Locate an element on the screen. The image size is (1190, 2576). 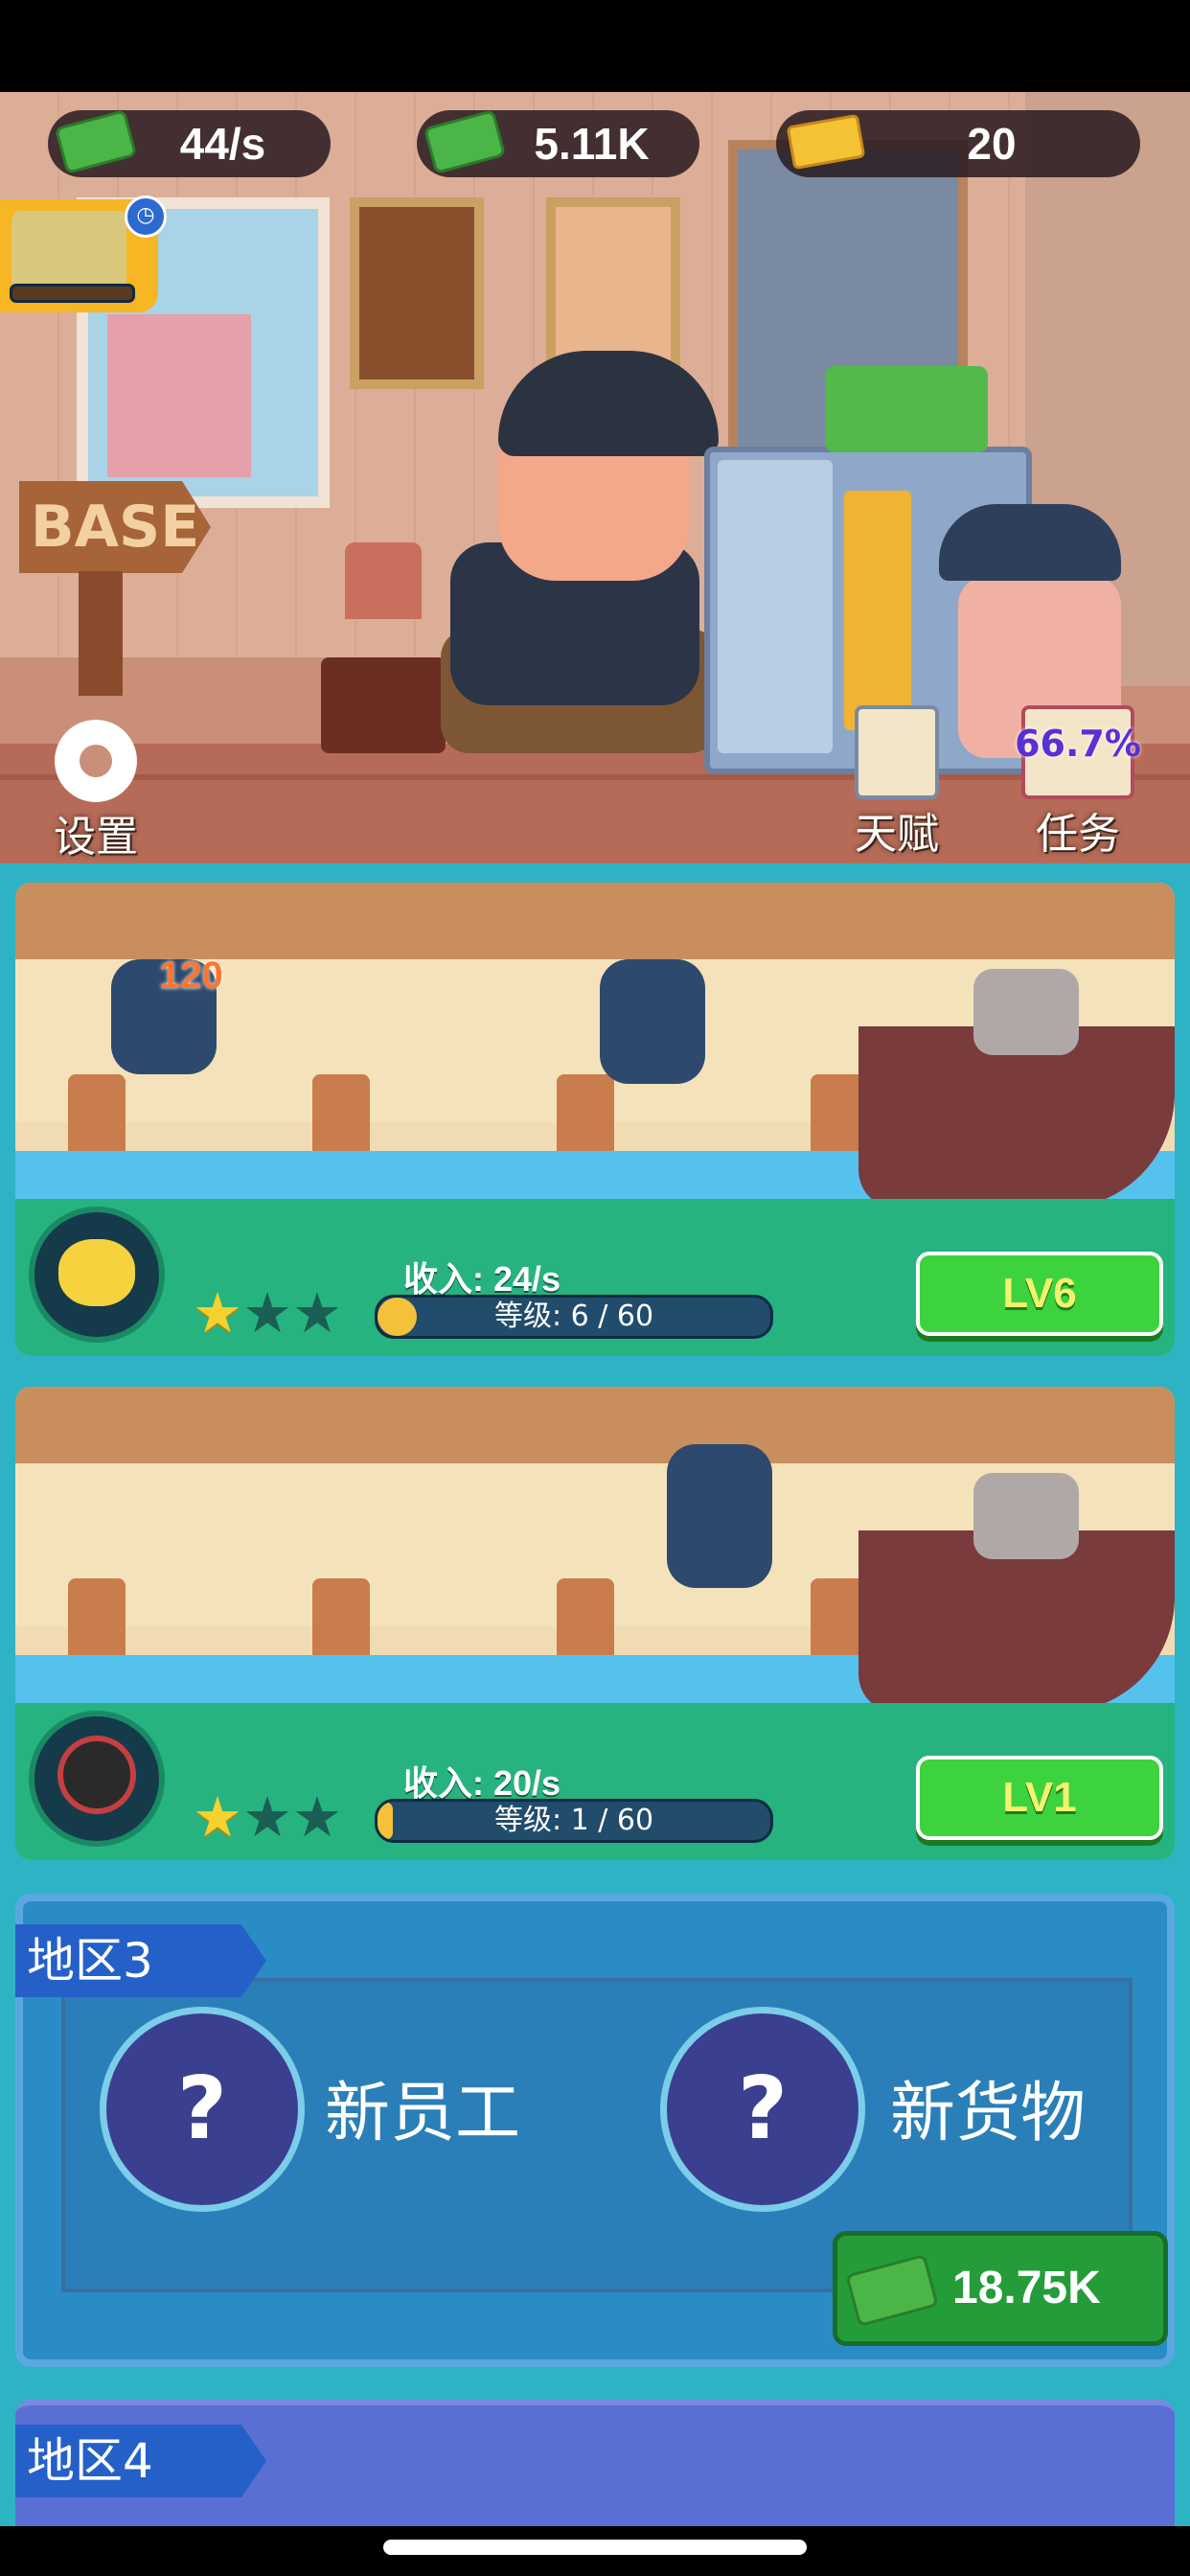
task-icon: 66.7% is located at coordinates (1078, 752).